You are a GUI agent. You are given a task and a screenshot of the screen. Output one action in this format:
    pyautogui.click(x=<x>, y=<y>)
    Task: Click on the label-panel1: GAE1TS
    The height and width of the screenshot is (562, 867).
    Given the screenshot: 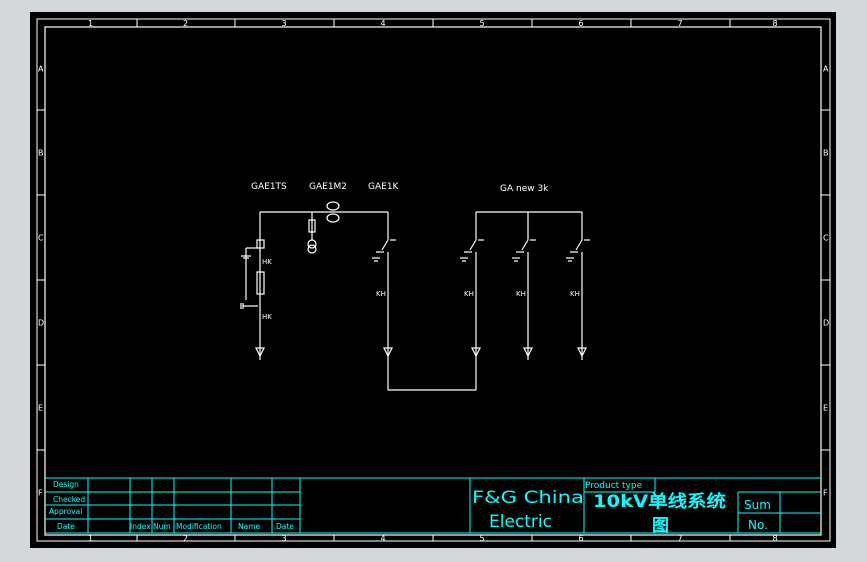 What is the action you would take?
    pyautogui.click(x=269, y=187)
    